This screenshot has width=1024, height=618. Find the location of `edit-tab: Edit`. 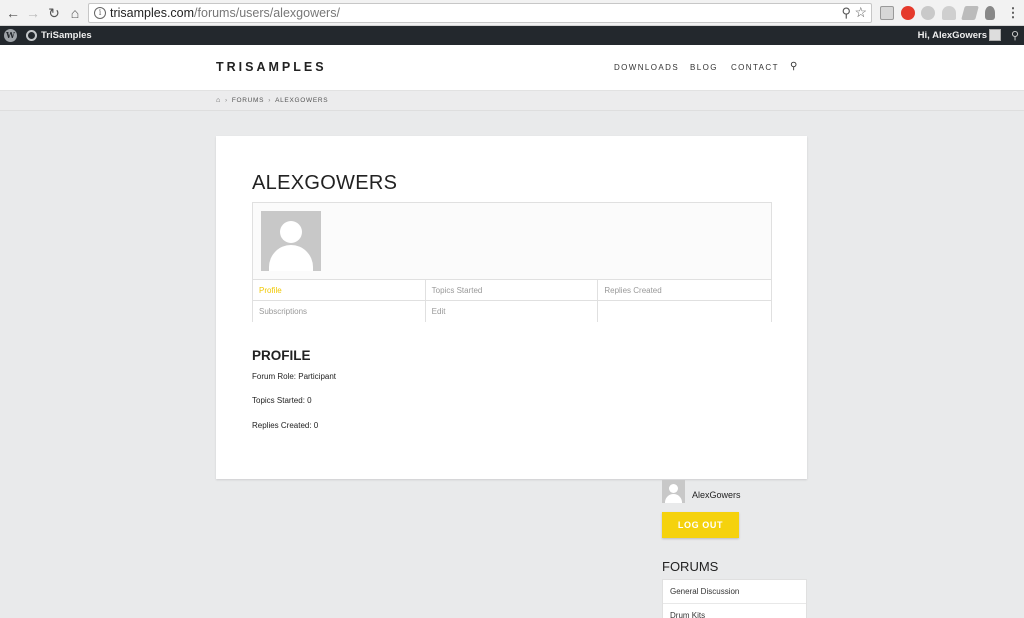

edit-tab: Edit is located at coordinates (512, 311).